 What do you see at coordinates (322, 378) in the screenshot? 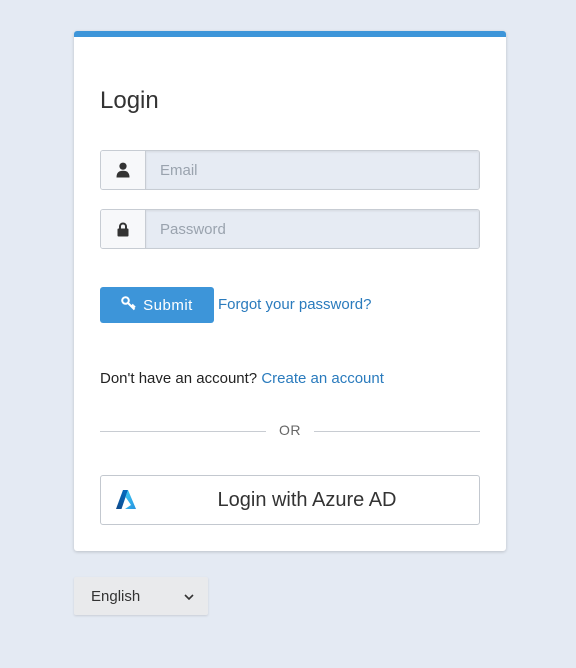
I see `create-account-link: Create an account` at bounding box center [322, 378].